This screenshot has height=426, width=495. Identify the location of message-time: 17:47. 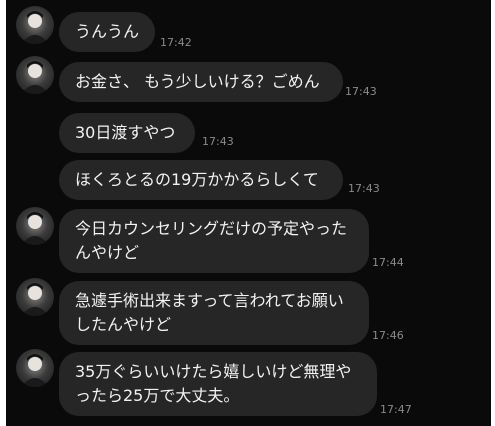
(396, 409).